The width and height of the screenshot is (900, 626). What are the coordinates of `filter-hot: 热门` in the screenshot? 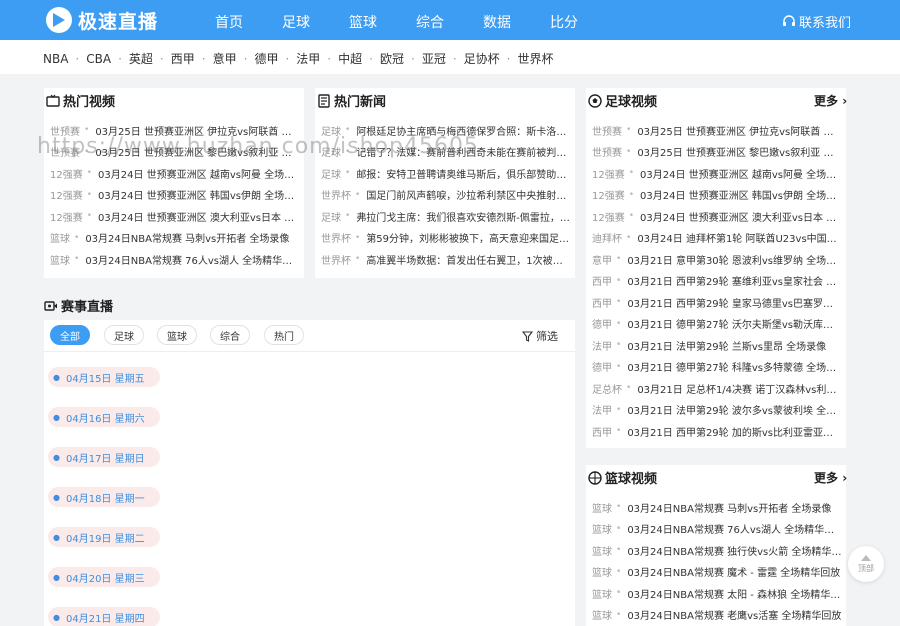 It's located at (284, 335).